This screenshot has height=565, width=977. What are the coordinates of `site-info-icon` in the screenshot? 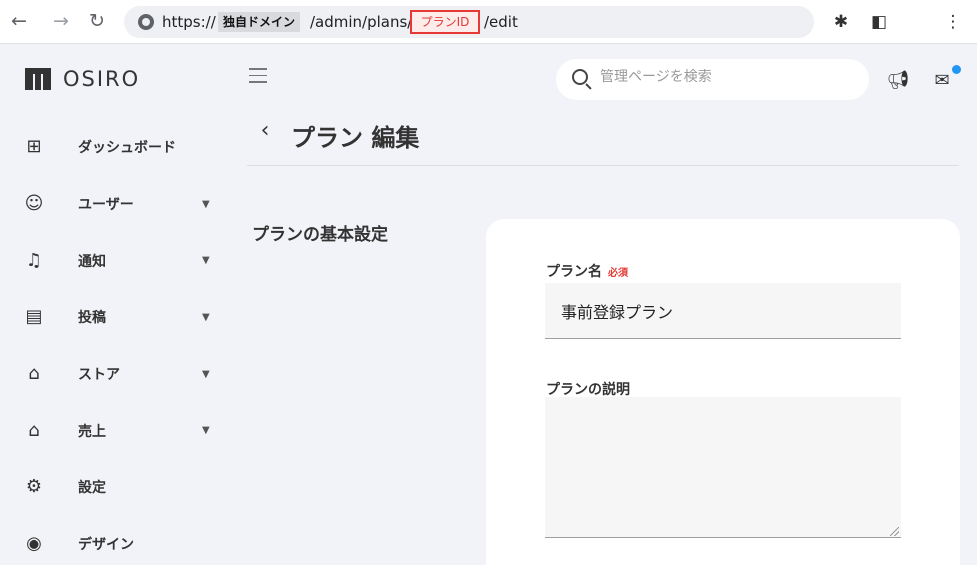 It's located at (146, 22).